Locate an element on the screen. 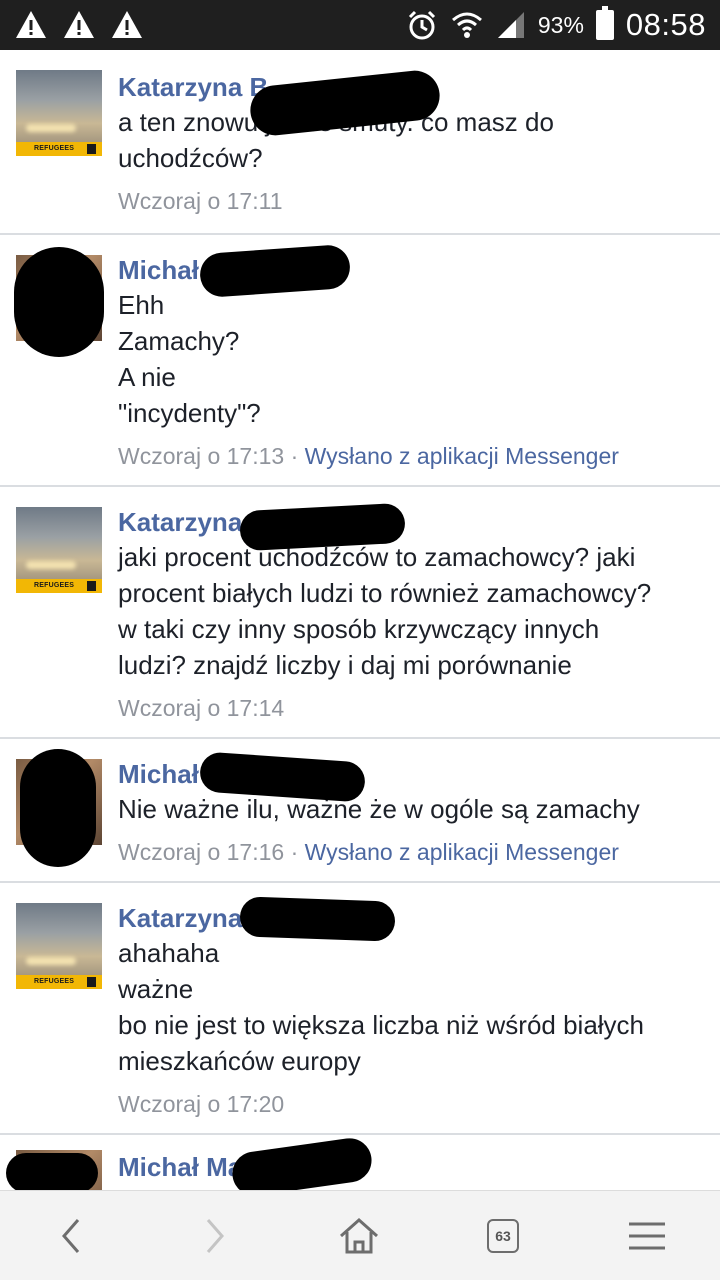 The image size is (720, 1280). comment-line: Zamachy? is located at coordinates (179, 341).